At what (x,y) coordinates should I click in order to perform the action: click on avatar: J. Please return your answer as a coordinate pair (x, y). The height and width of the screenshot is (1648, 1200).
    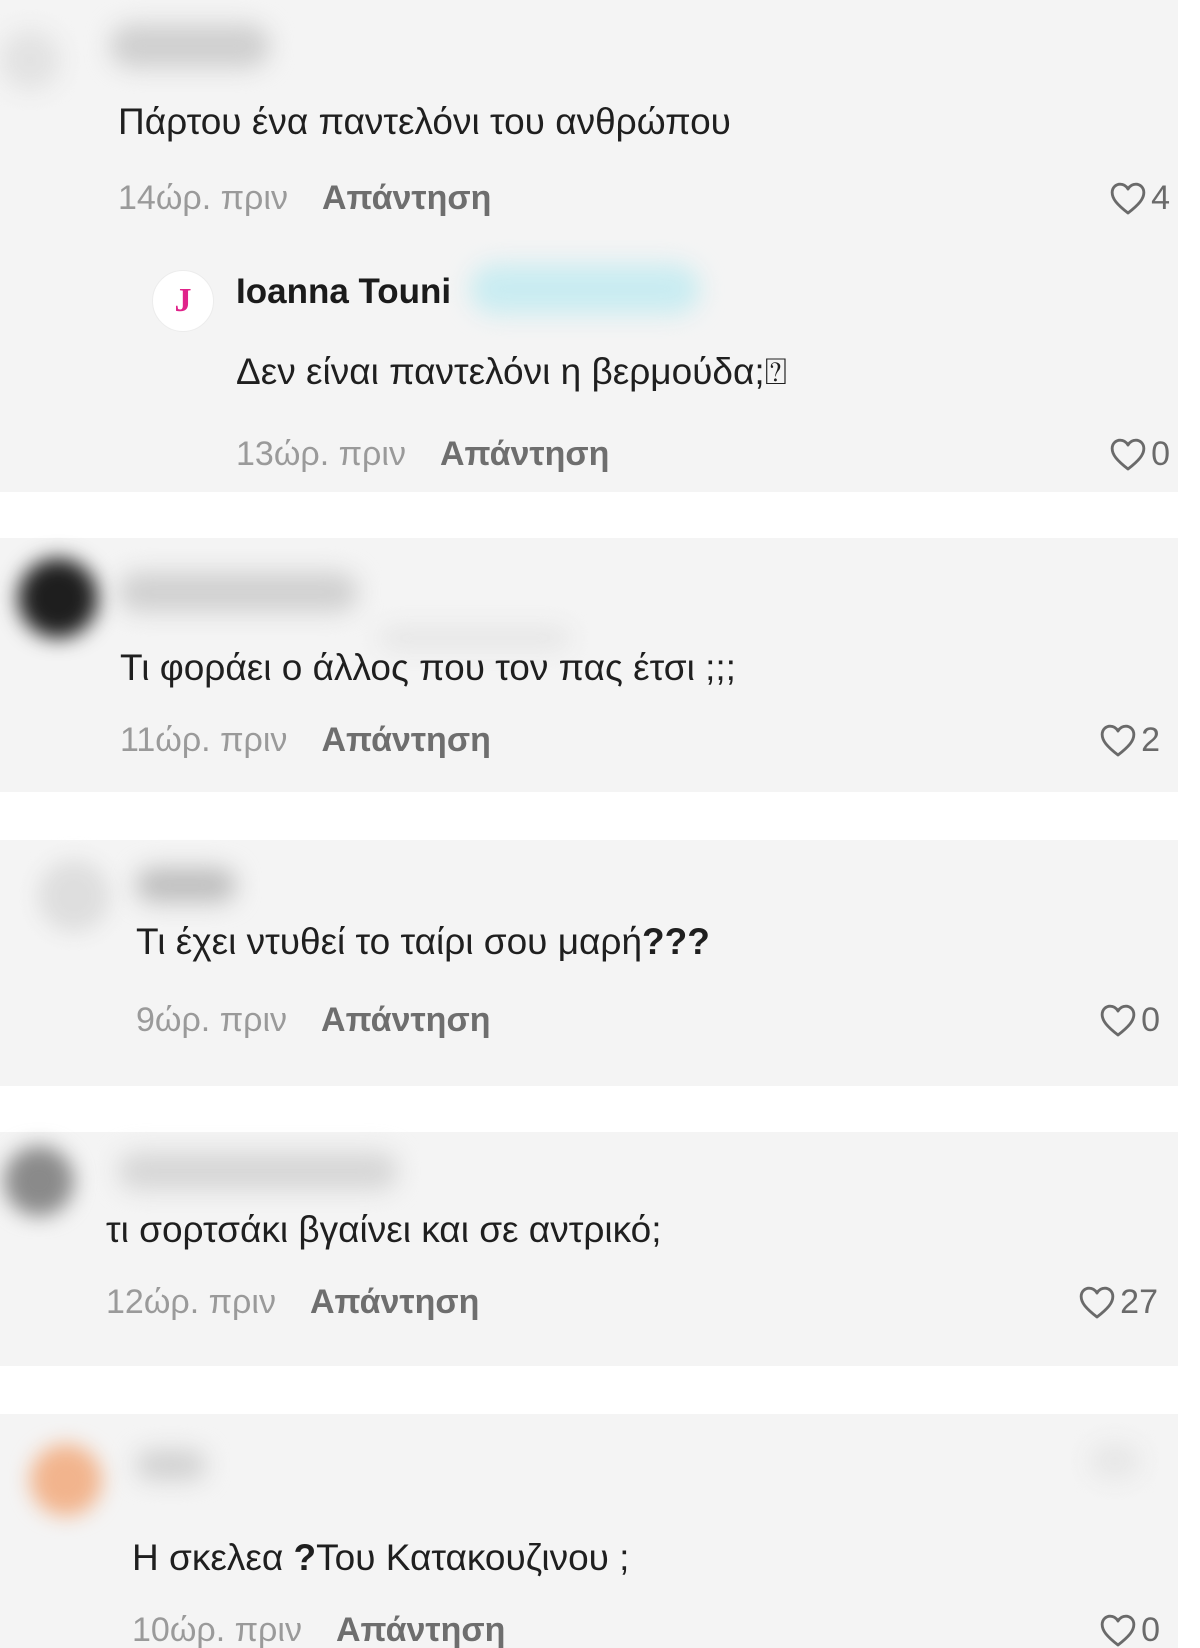
    Looking at the image, I should click on (183, 301).